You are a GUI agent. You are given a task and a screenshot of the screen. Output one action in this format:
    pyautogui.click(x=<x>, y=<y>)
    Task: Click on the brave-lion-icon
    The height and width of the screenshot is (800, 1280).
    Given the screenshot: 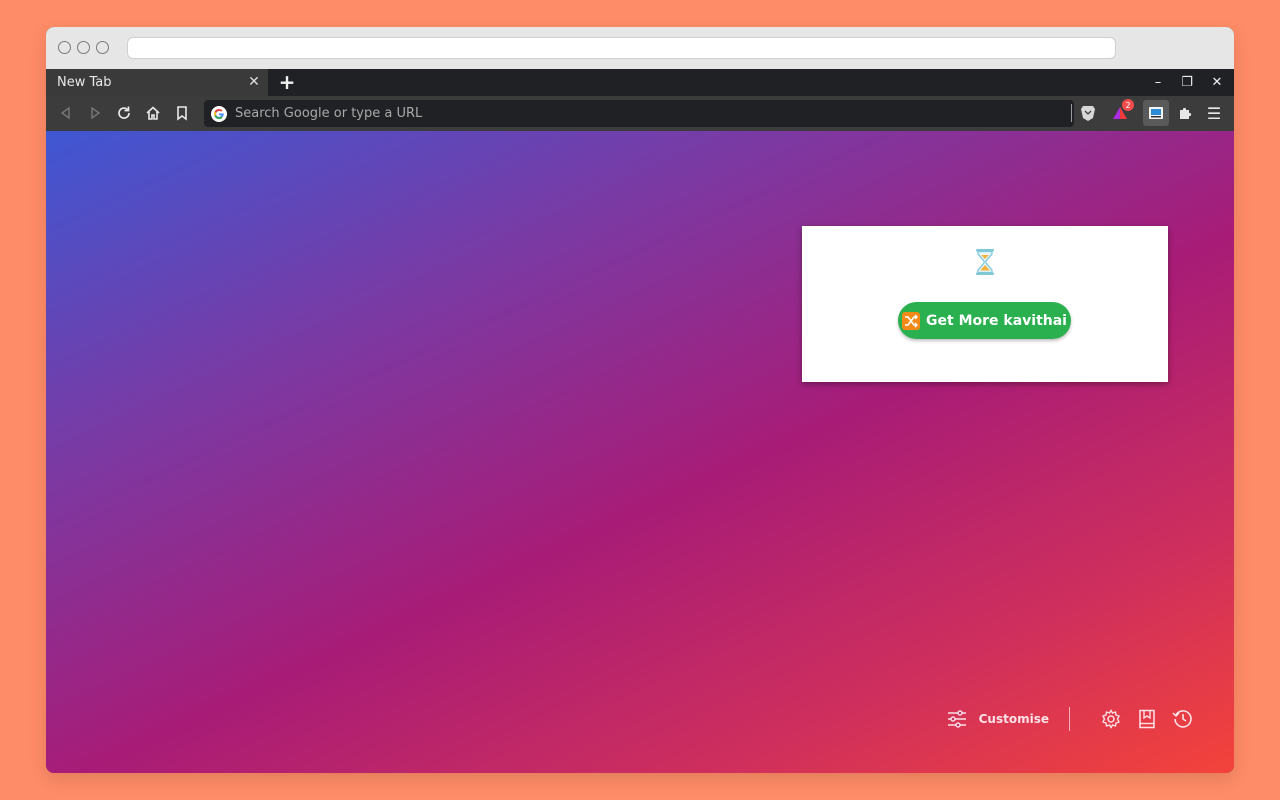 What is the action you would take?
    pyautogui.click(x=1088, y=113)
    